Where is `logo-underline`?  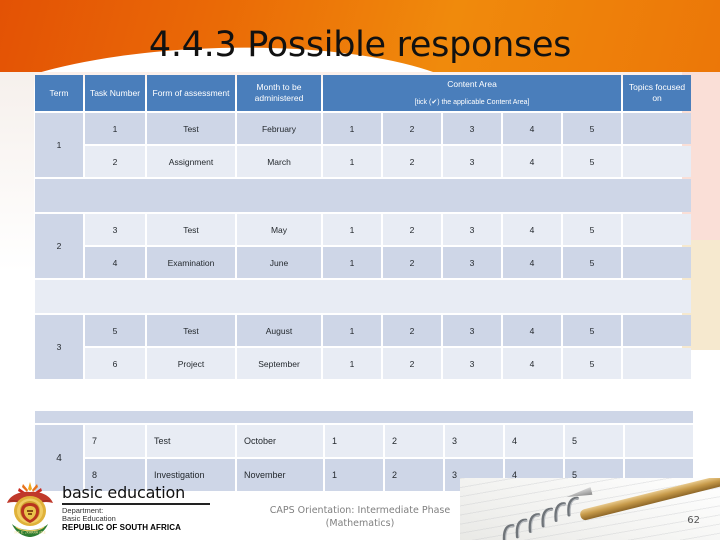
logo-underline is located at coordinates (136, 504).